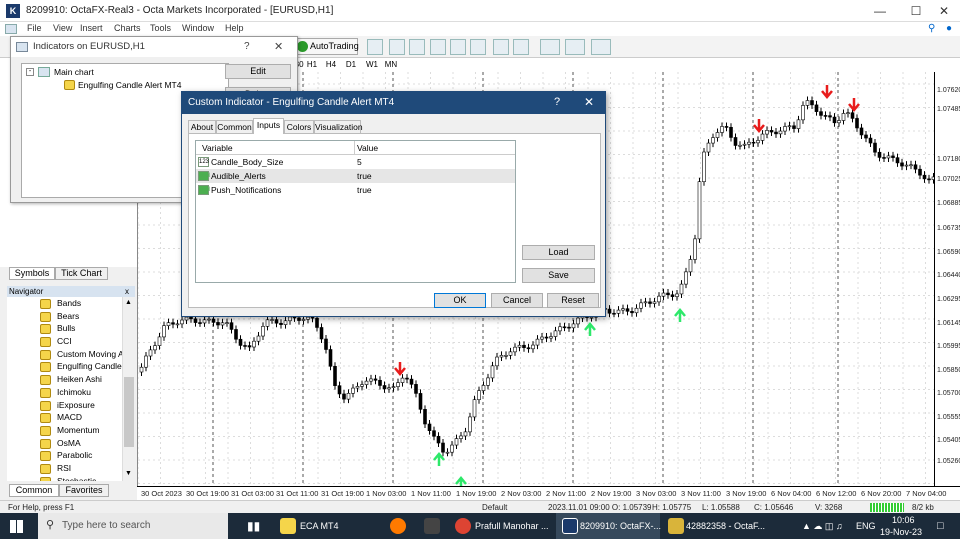 The image size is (960, 539). What do you see at coordinates (202, 127) in the screenshot?
I see `tab-about: About` at bounding box center [202, 127].